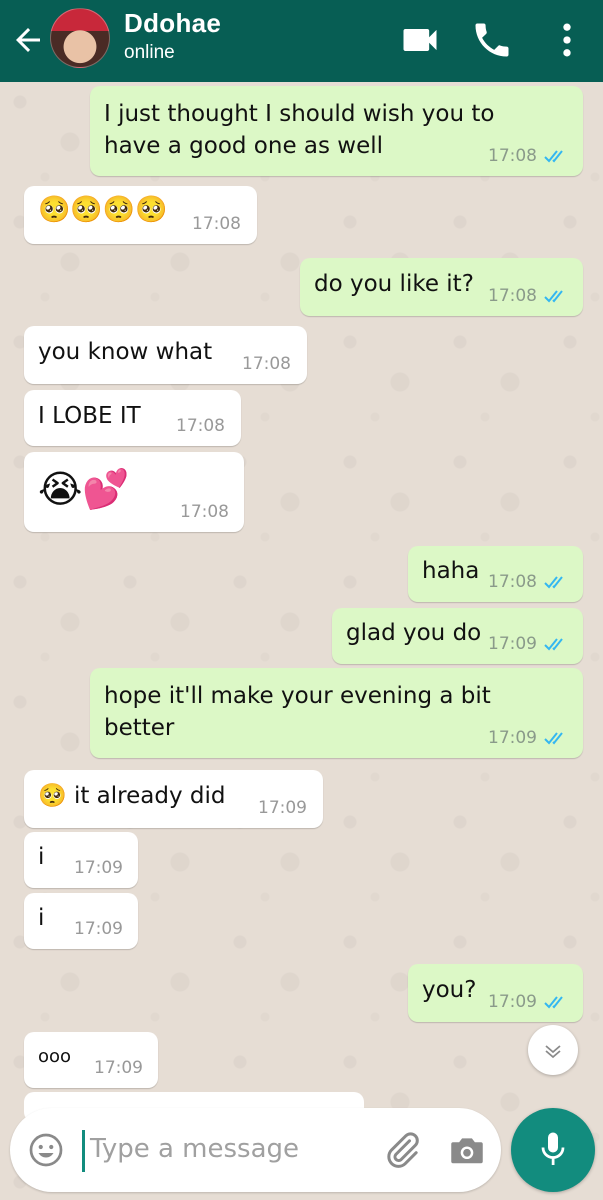 This screenshot has width=603, height=1200. I want to click on more-vertical-icon, so click(567, 40).